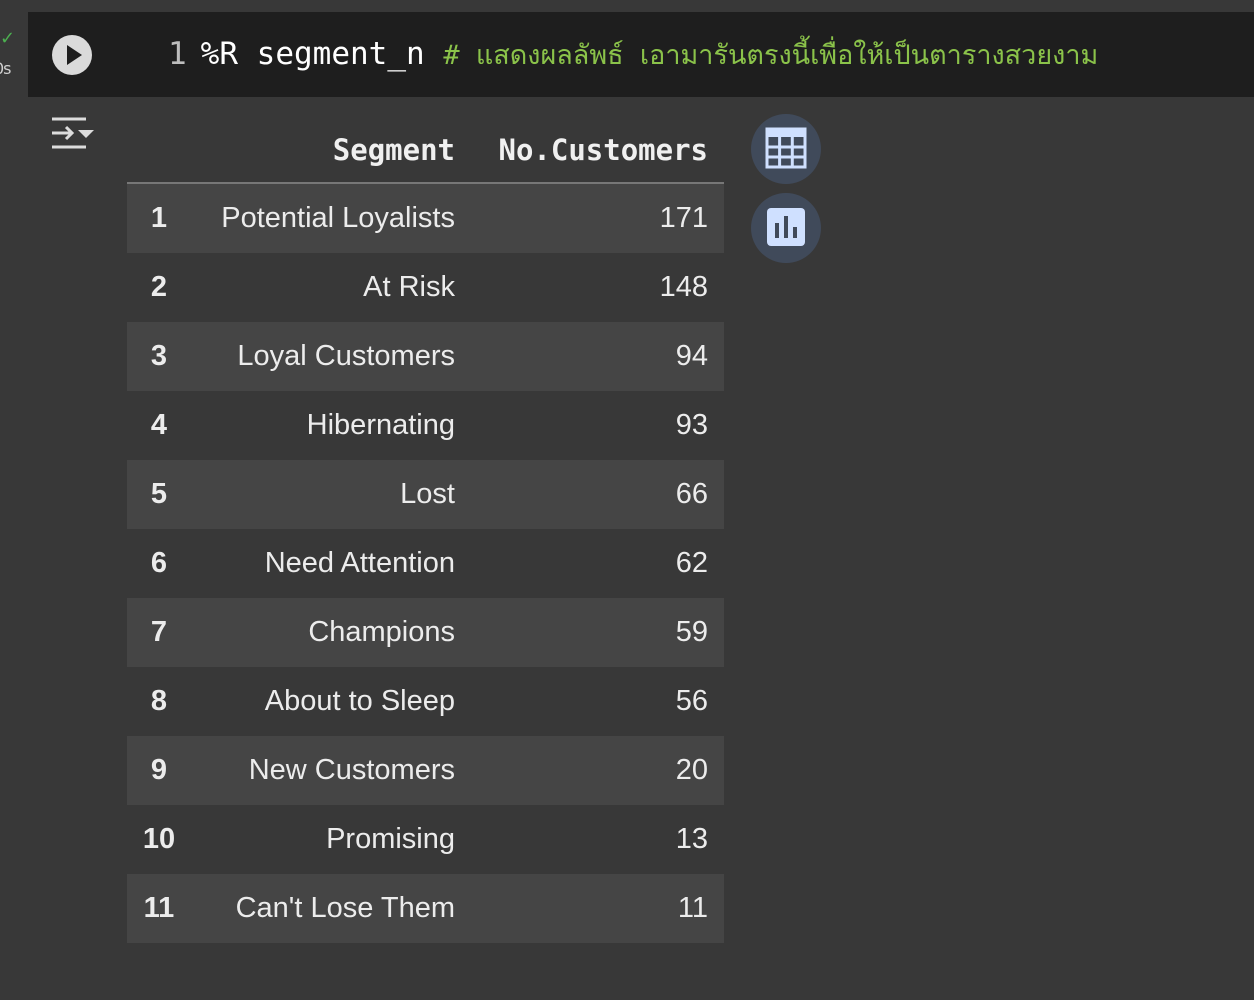 This screenshot has height=1000, width=1254. What do you see at coordinates (331, 356) in the screenshot?
I see `segment-cell: Loyal Customers` at bounding box center [331, 356].